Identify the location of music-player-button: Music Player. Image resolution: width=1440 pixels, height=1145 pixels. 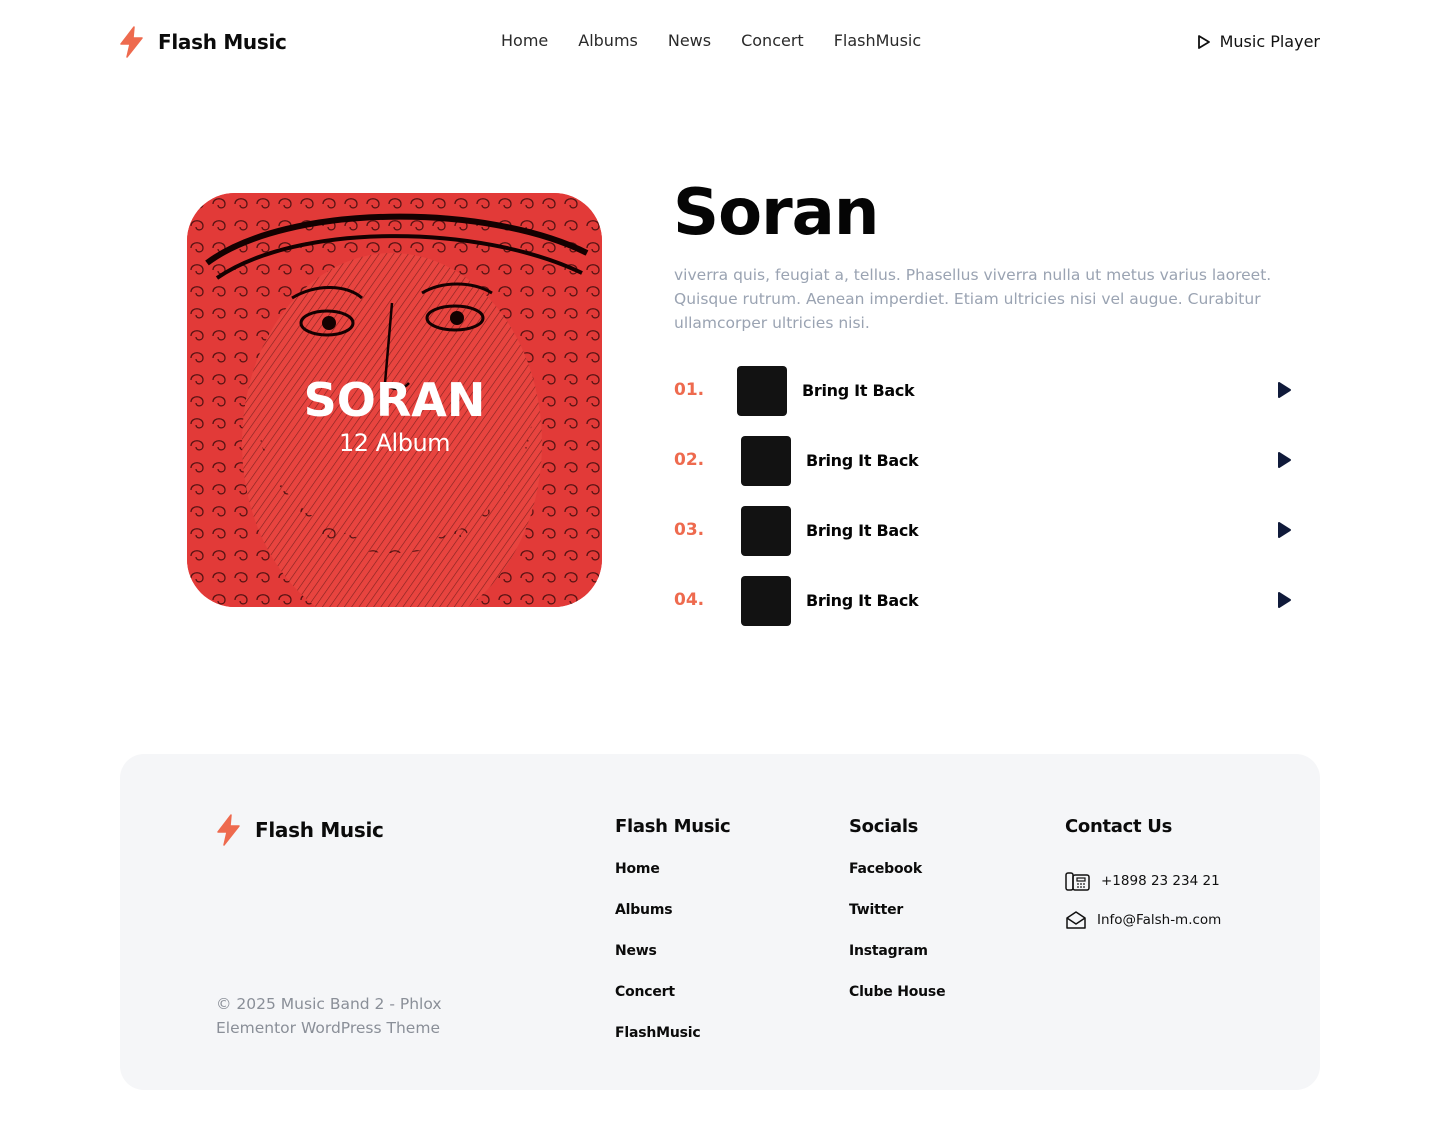
(1258, 41).